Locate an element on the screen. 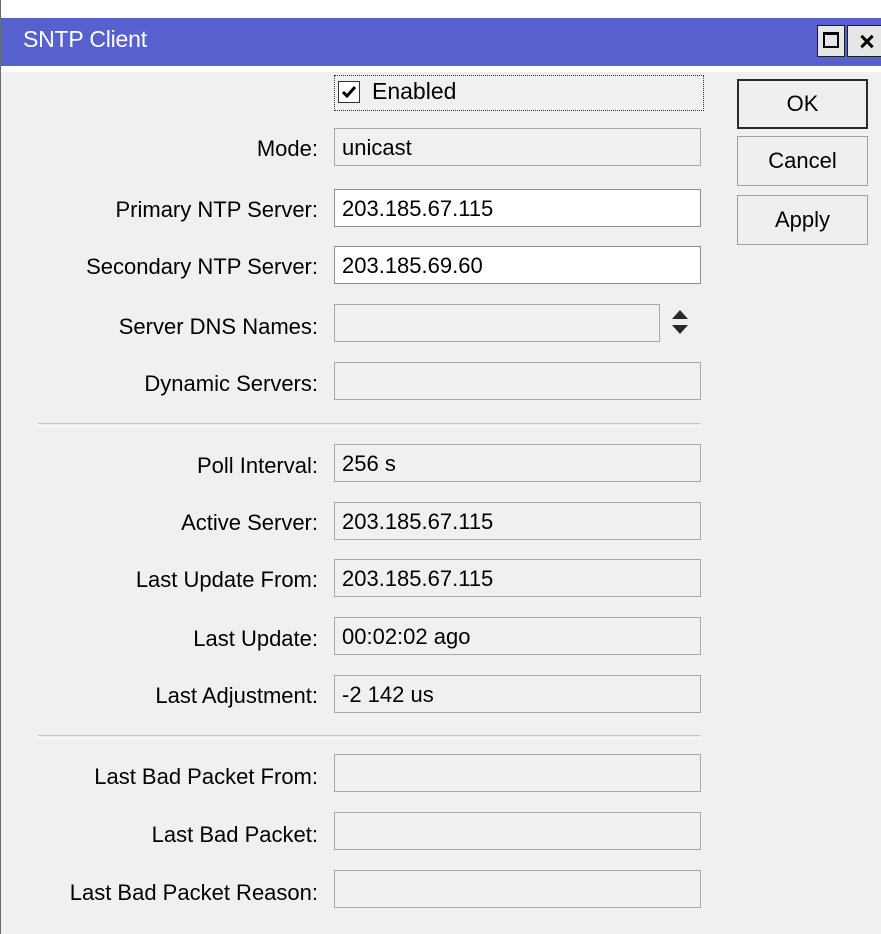  last-bad-packet-field is located at coordinates (517, 831).